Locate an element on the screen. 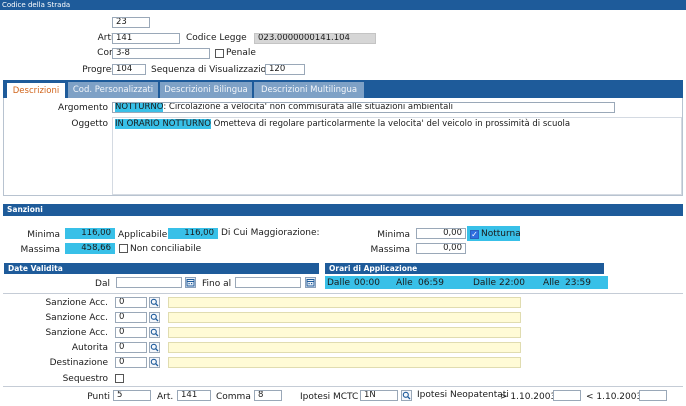 Image resolution: width=686 pixels, height=406 pixels. art-field: 141 is located at coordinates (194, 395).